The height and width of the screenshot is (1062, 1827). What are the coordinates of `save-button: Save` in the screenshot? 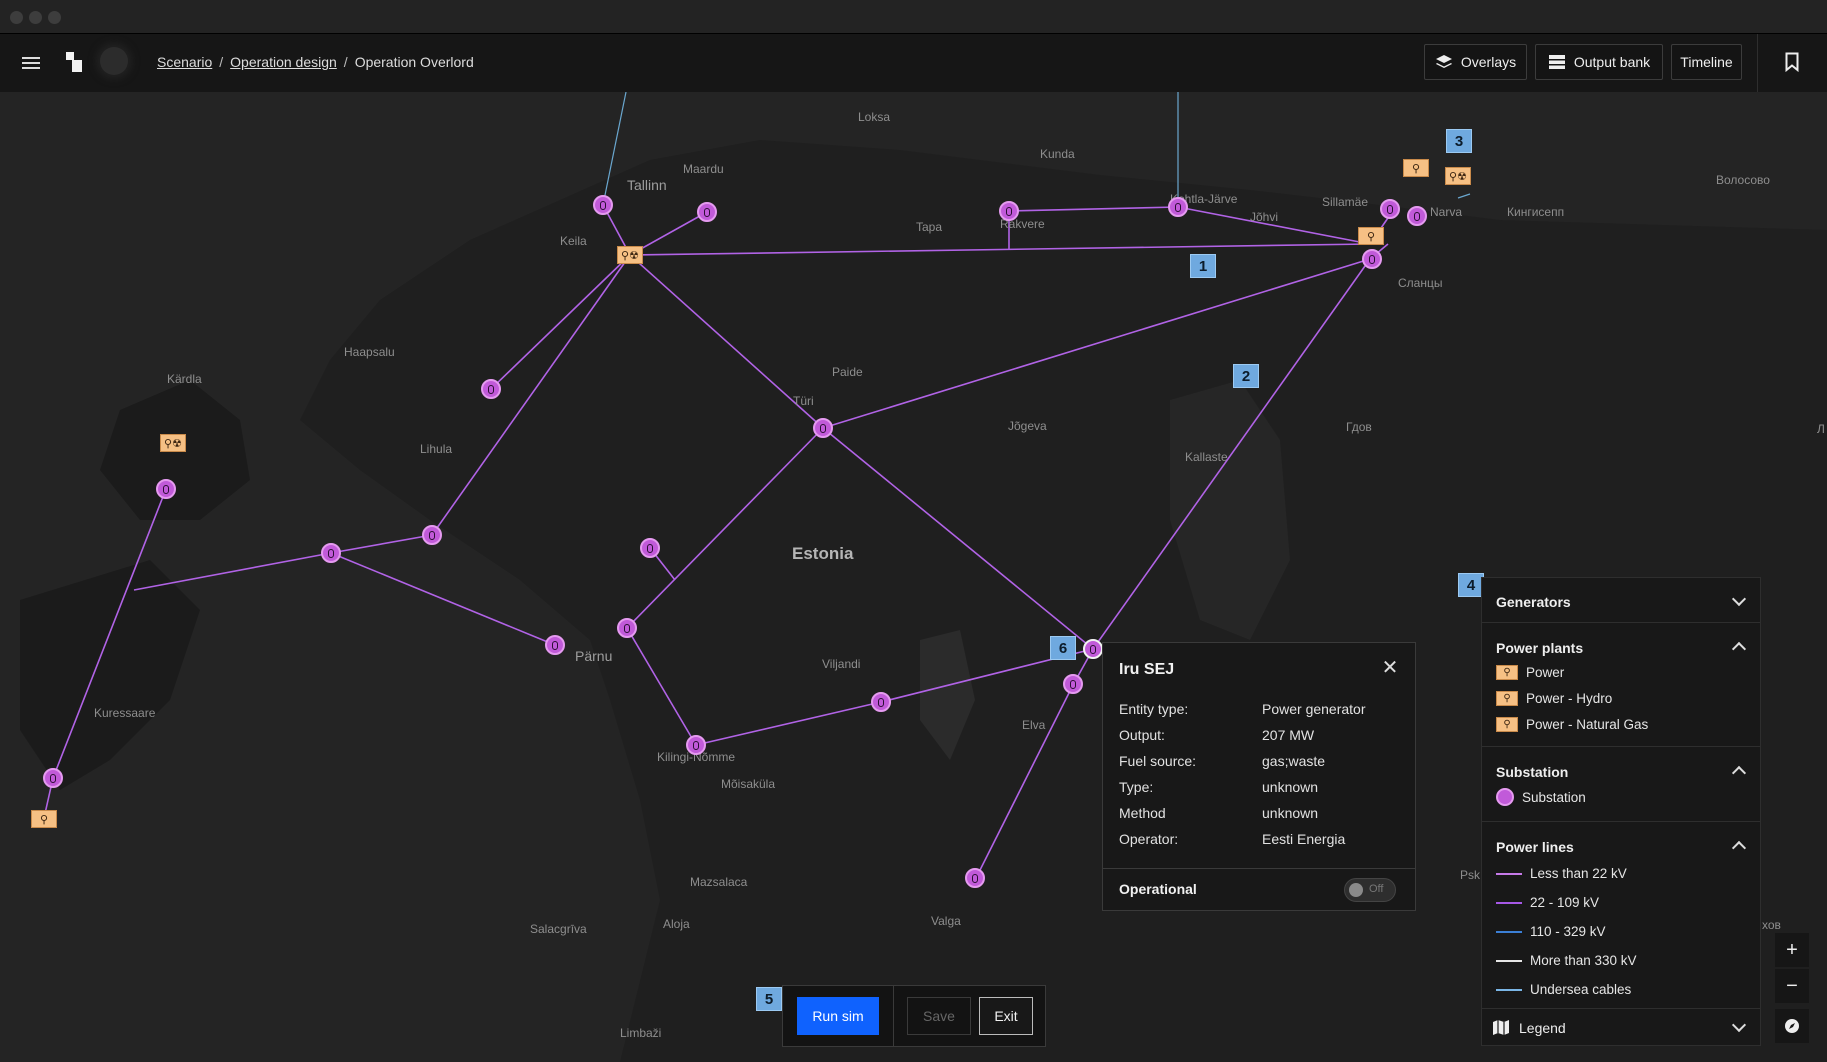 It's located at (939, 1016).